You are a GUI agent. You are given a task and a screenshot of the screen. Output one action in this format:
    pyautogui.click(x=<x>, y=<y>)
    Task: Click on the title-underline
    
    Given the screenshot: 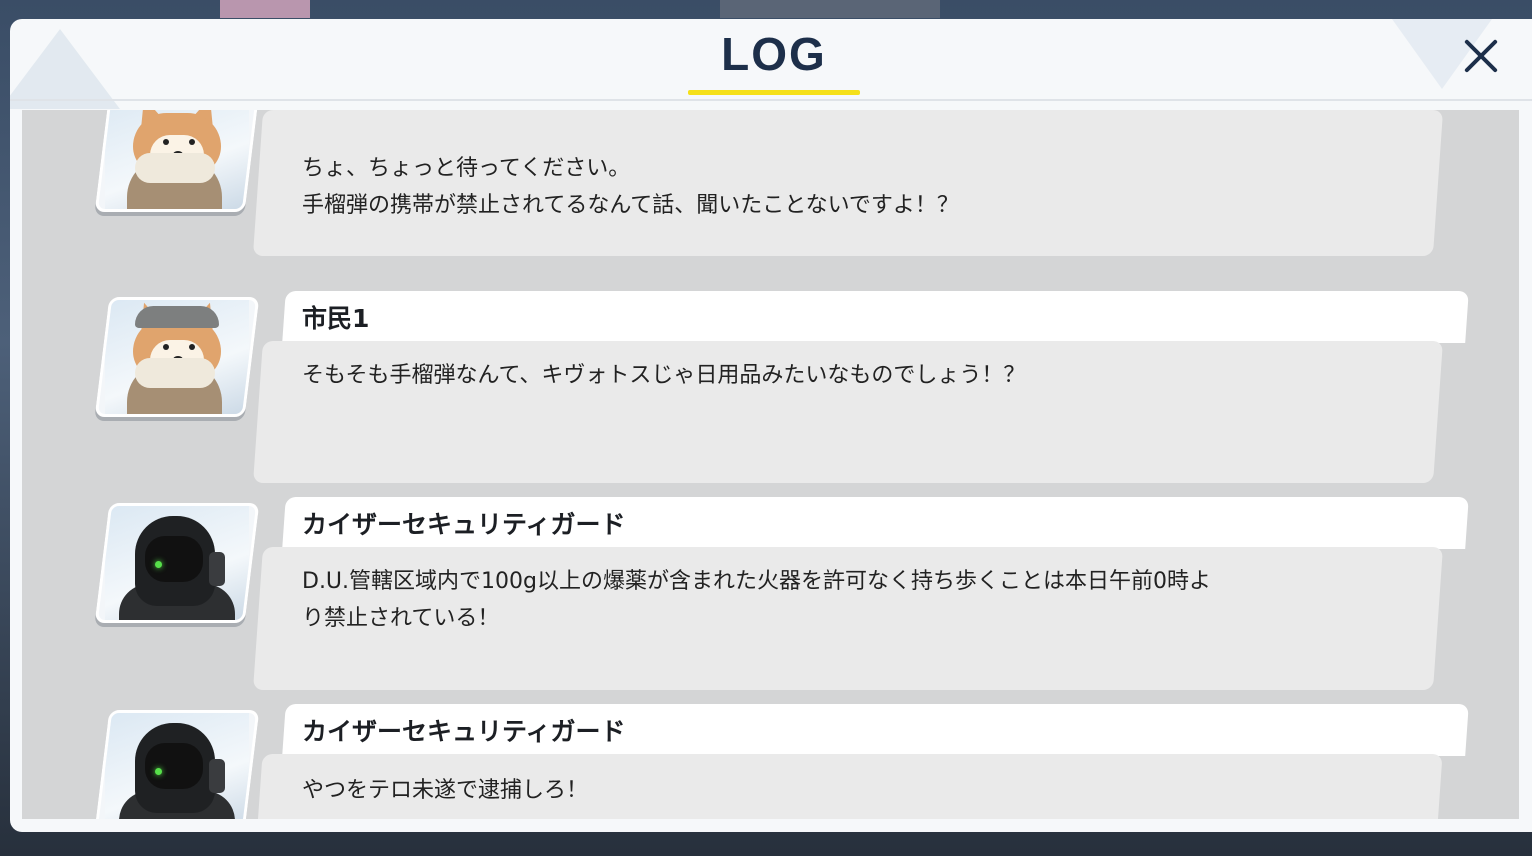 What is the action you would take?
    pyautogui.click(x=774, y=92)
    